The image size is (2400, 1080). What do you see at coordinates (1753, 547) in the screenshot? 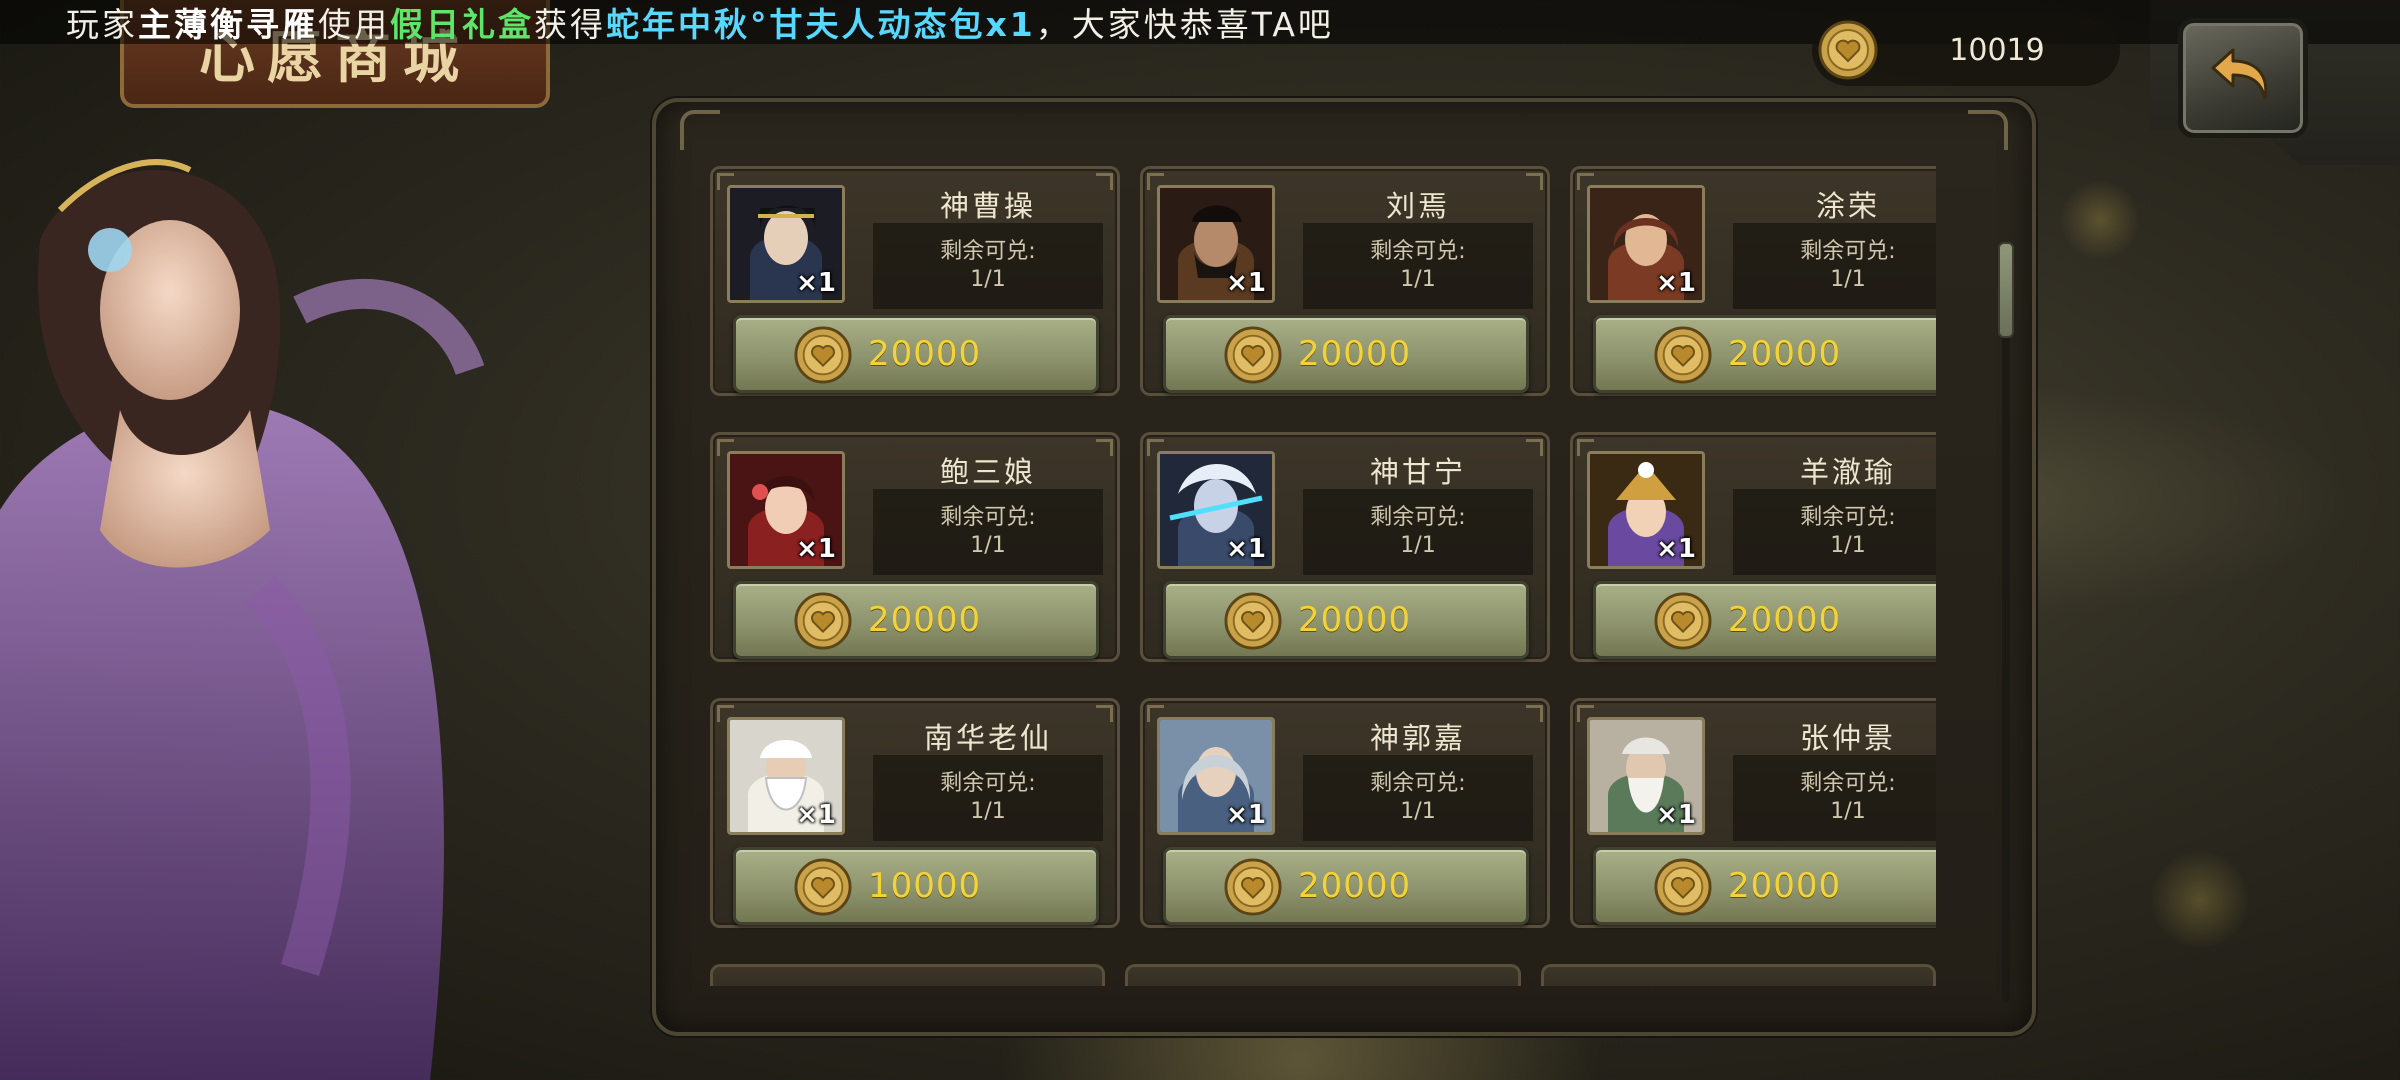
I see `shop-item-card: ×1 羊澈瑜 剩余可兑: 1/1 20000` at bounding box center [1753, 547].